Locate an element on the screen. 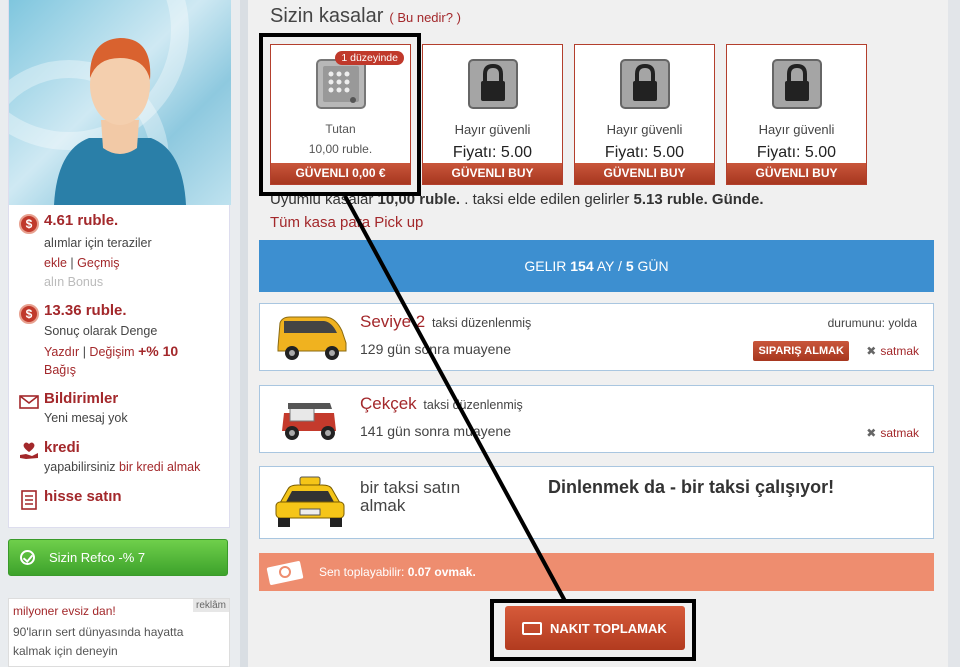  take-credit-link: bir kredi almak is located at coordinates (159, 467).